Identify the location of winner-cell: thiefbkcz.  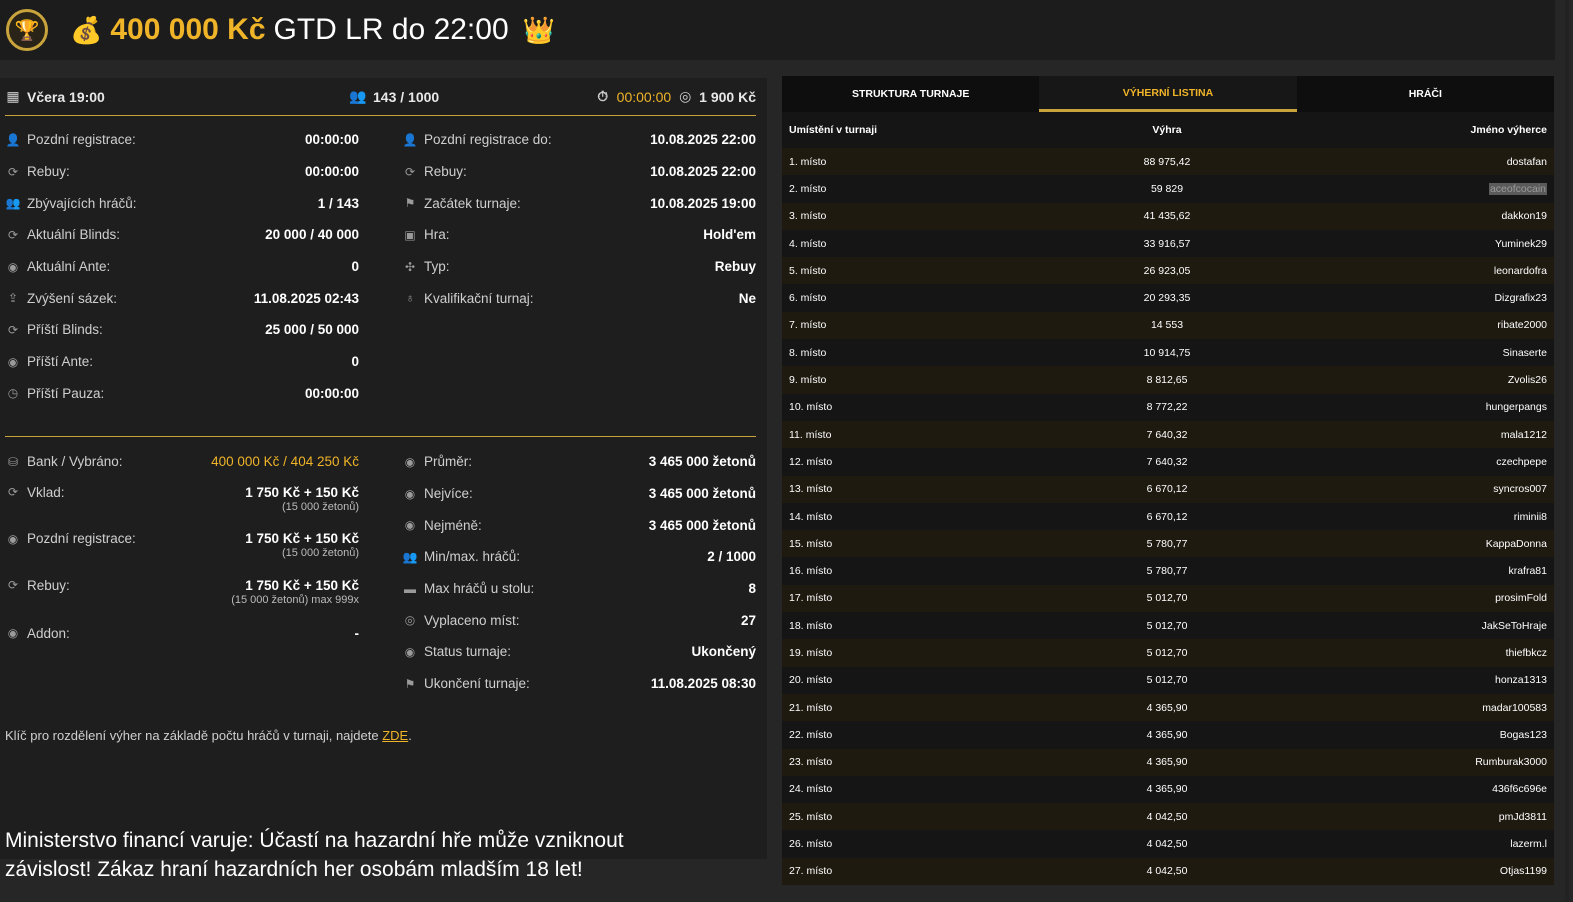
(1526, 652).